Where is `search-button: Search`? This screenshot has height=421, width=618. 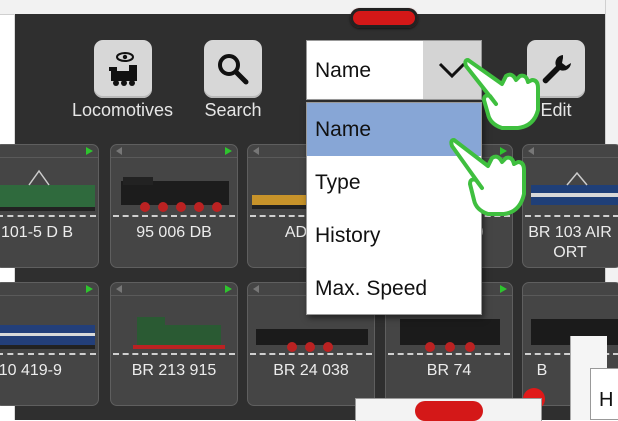
search-button: Search is located at coordinates (233, 80).